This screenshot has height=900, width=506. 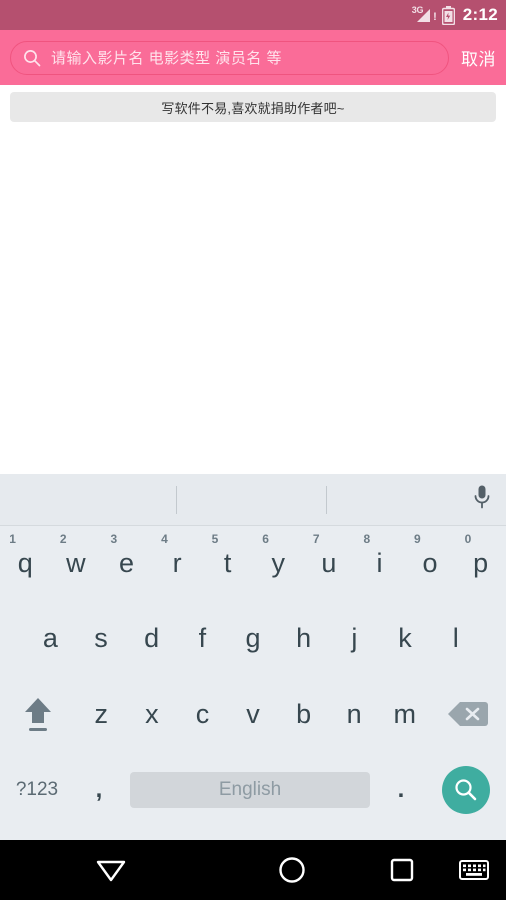 I want to click on key-d: d, so click(x=151, y=638).